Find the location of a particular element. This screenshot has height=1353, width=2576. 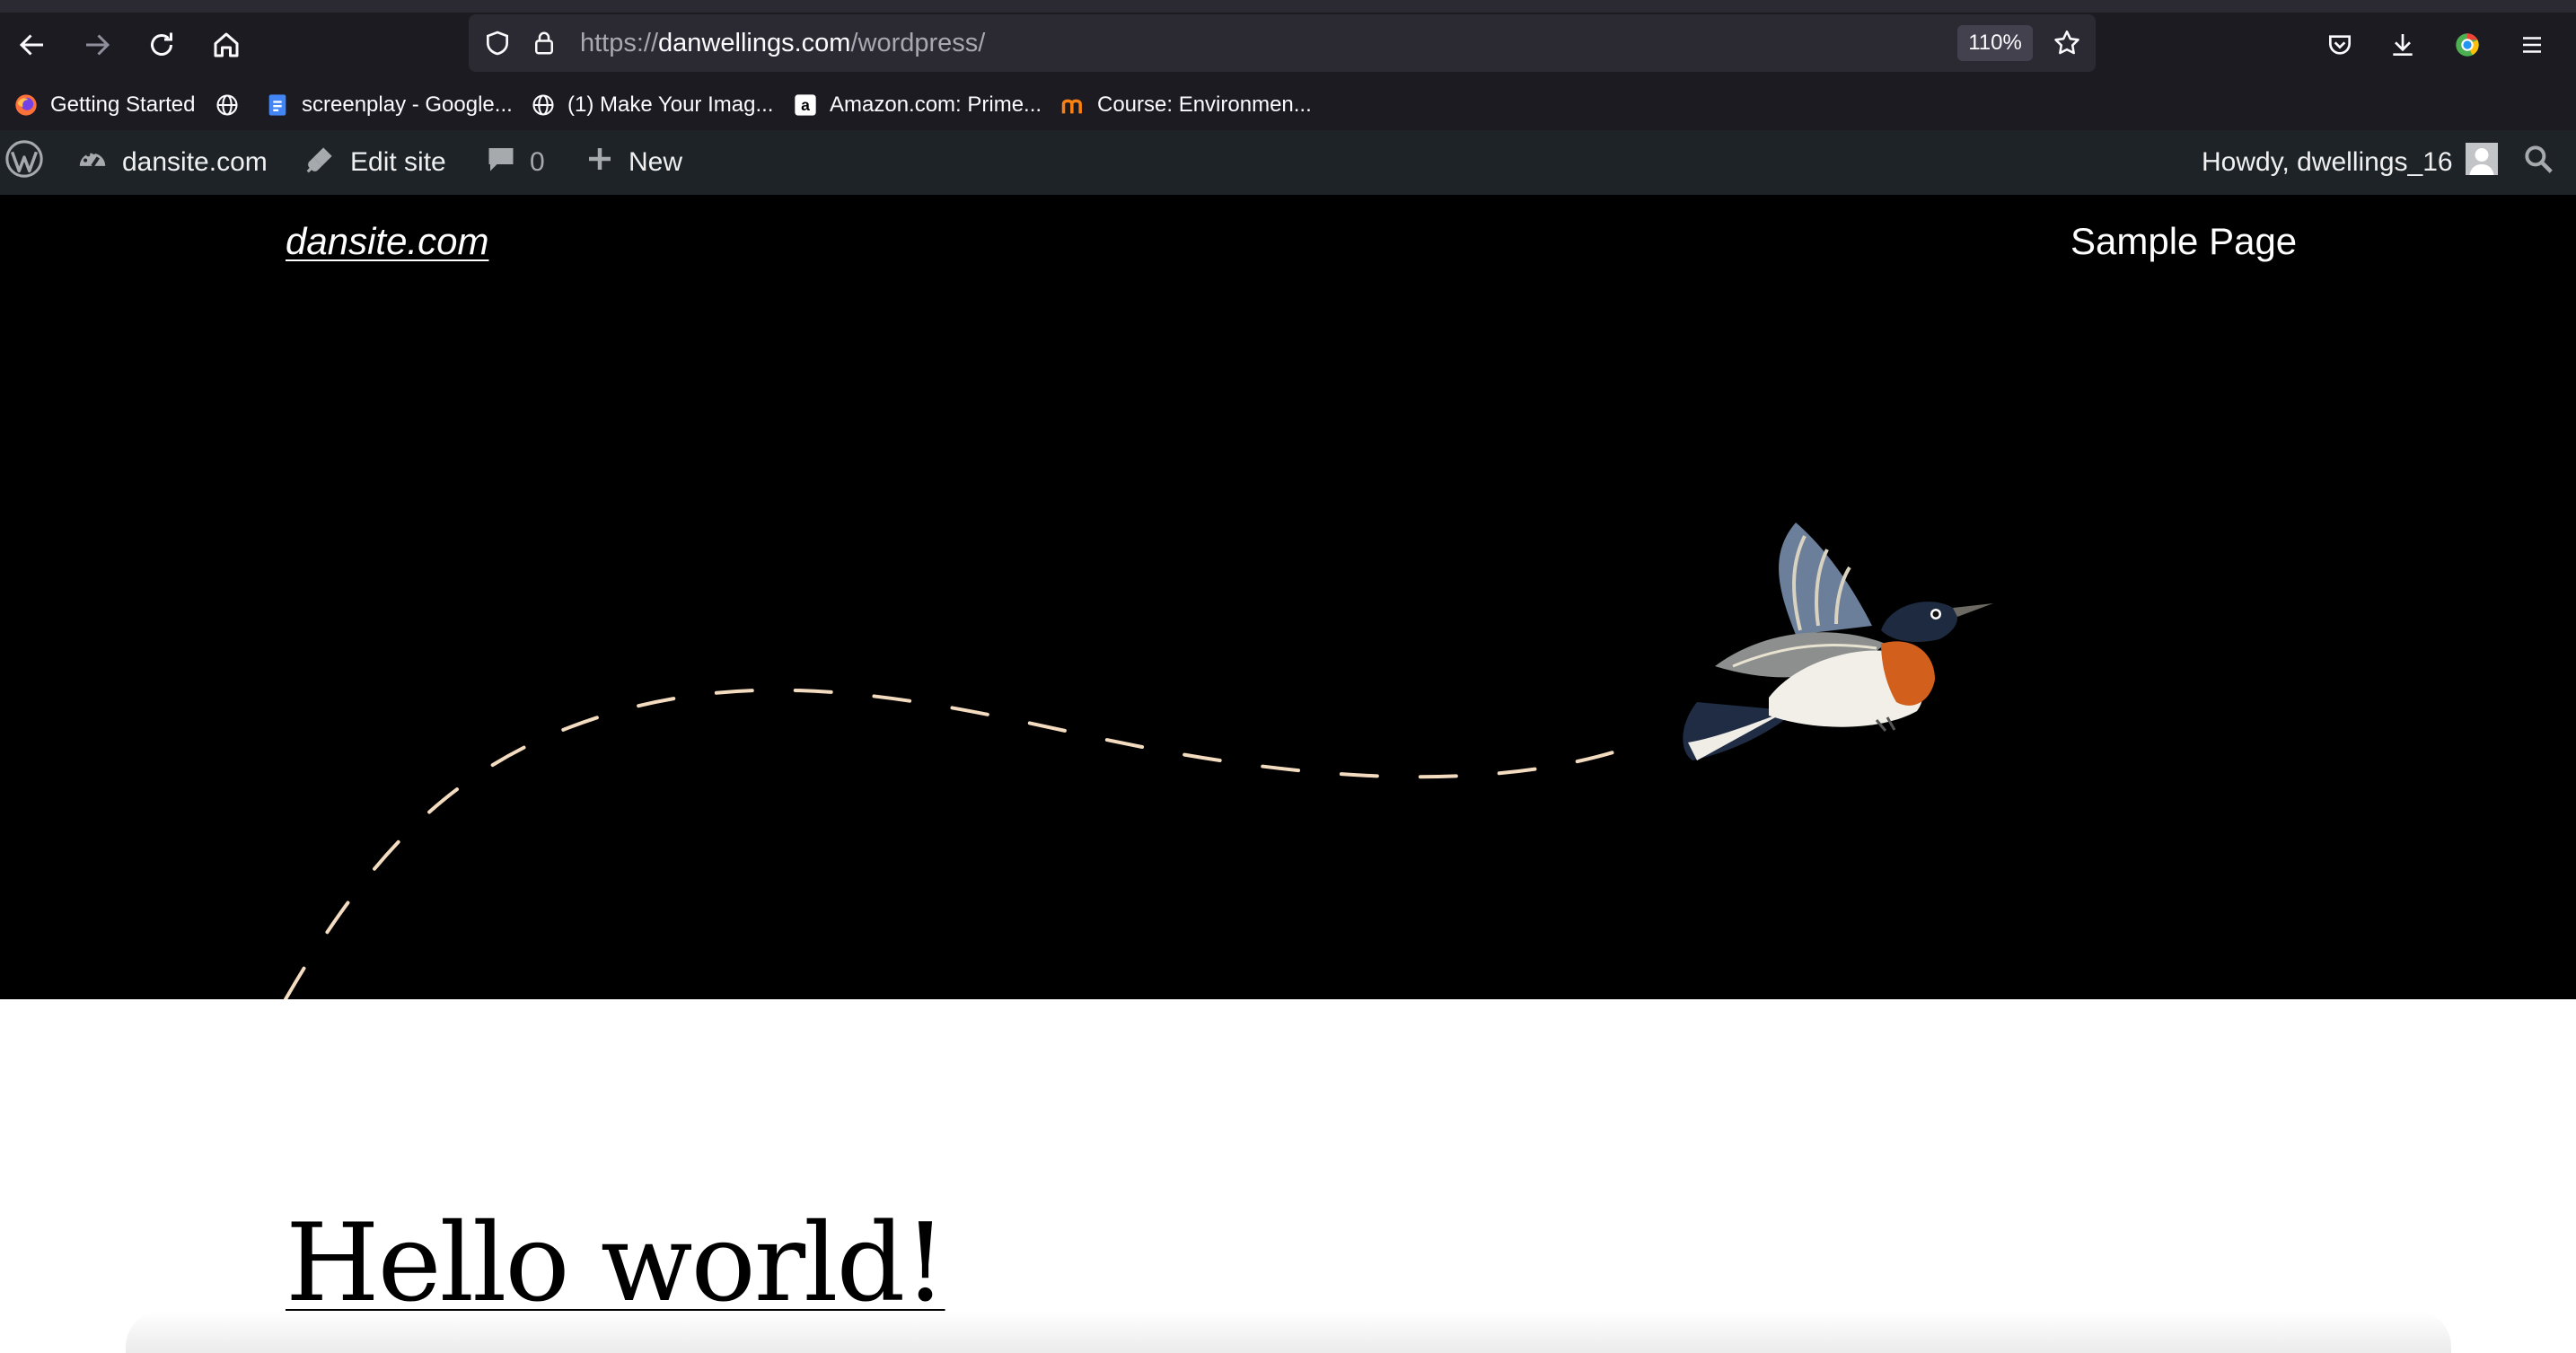

forward-button is located at coordinates (97, 45).